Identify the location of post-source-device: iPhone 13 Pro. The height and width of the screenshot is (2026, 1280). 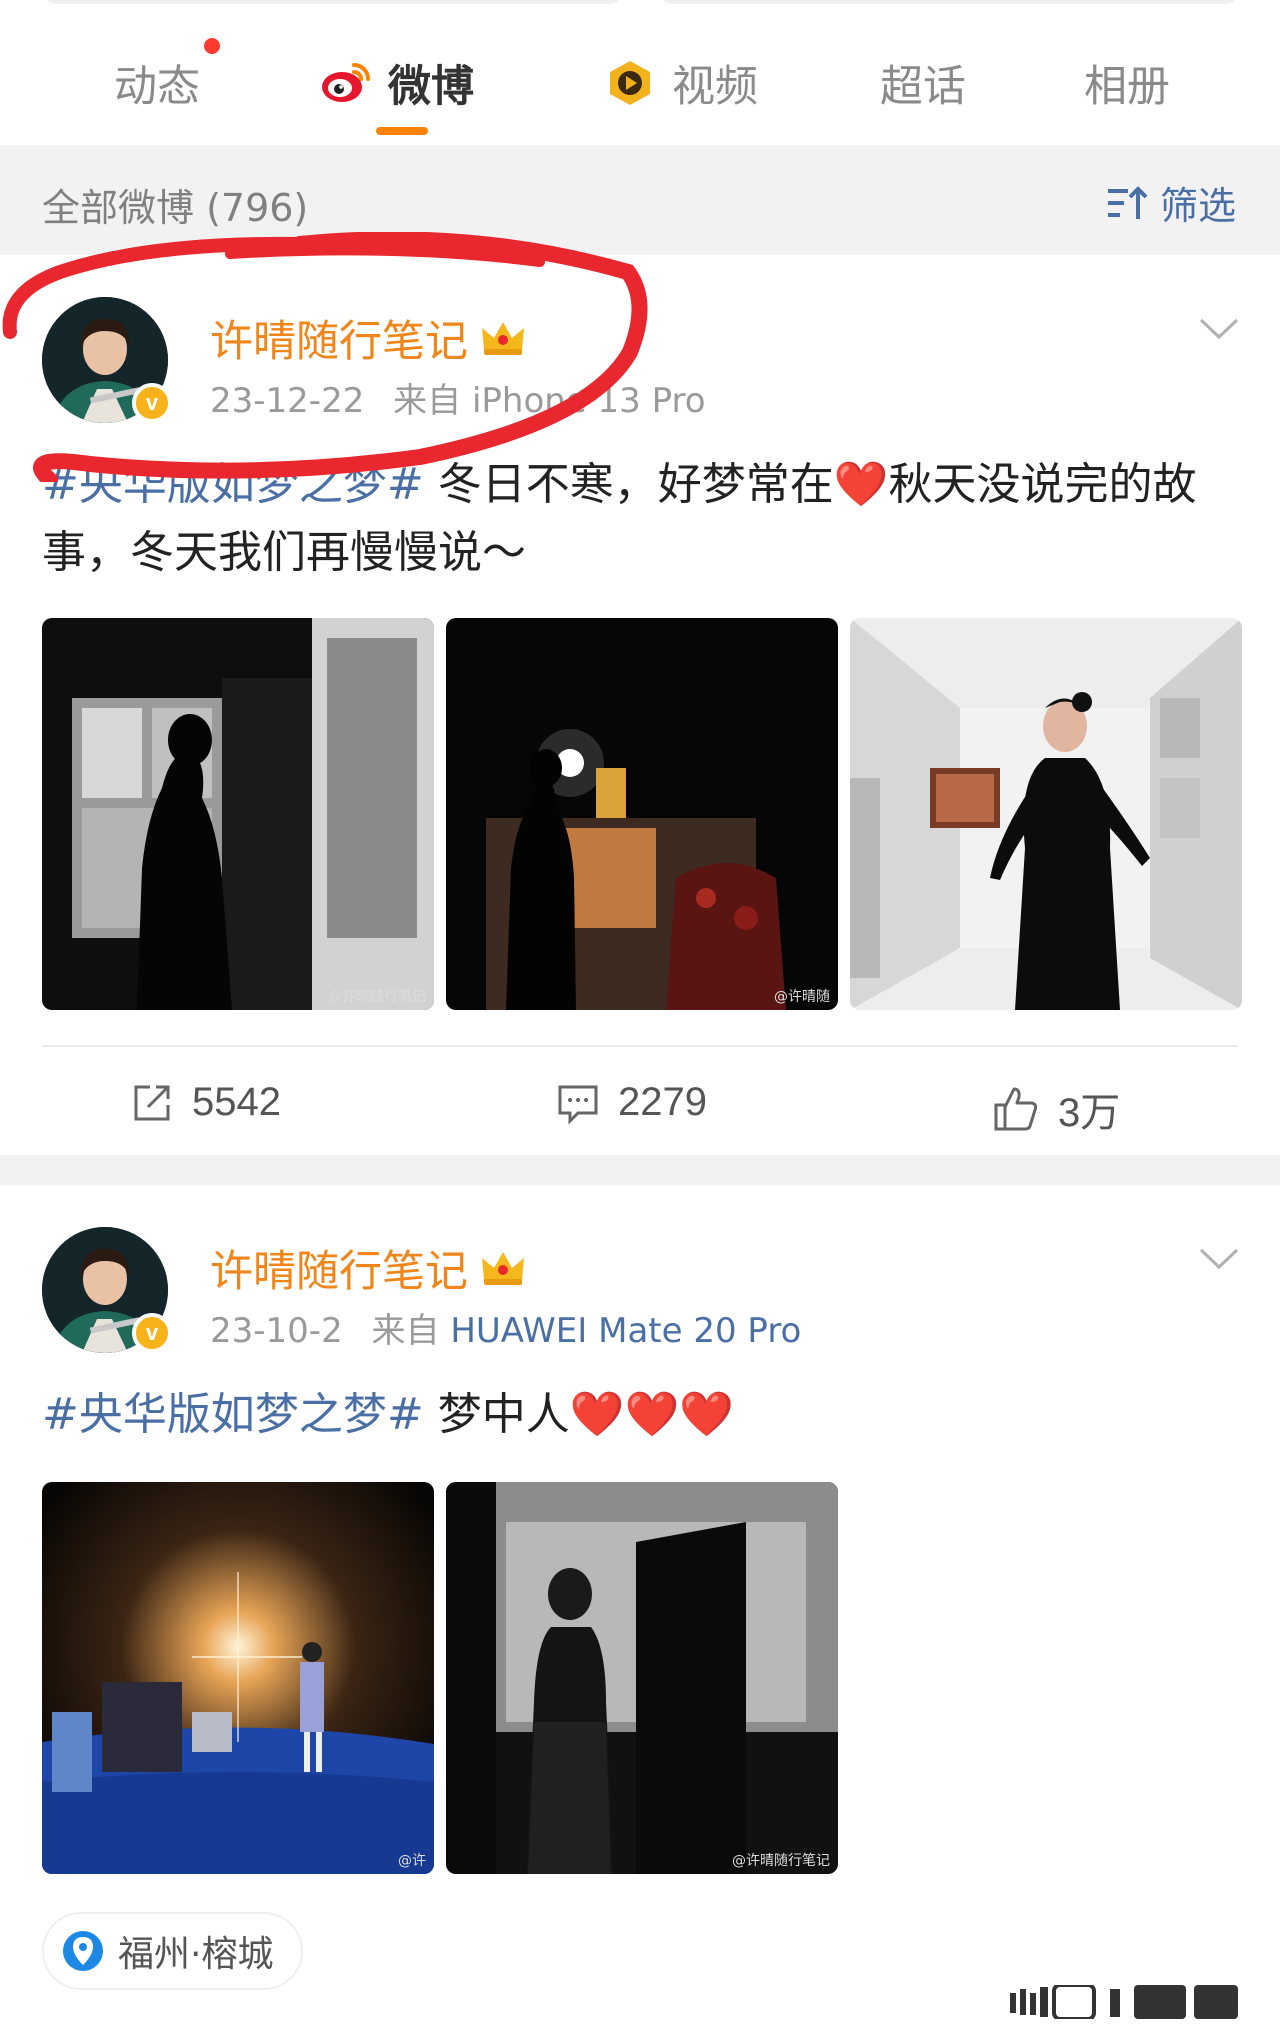
(588, 401).